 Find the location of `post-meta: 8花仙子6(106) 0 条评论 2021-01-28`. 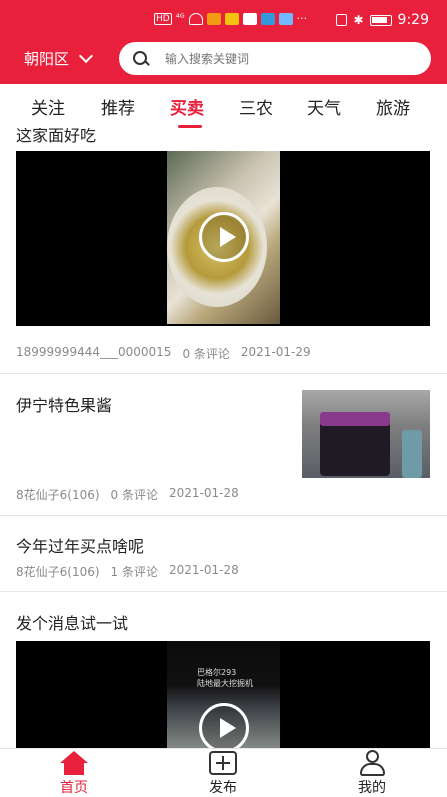

post-meta: 8花仙子6(106) 0 条评论 2021-01-28 is located at coordinates (127, 494).